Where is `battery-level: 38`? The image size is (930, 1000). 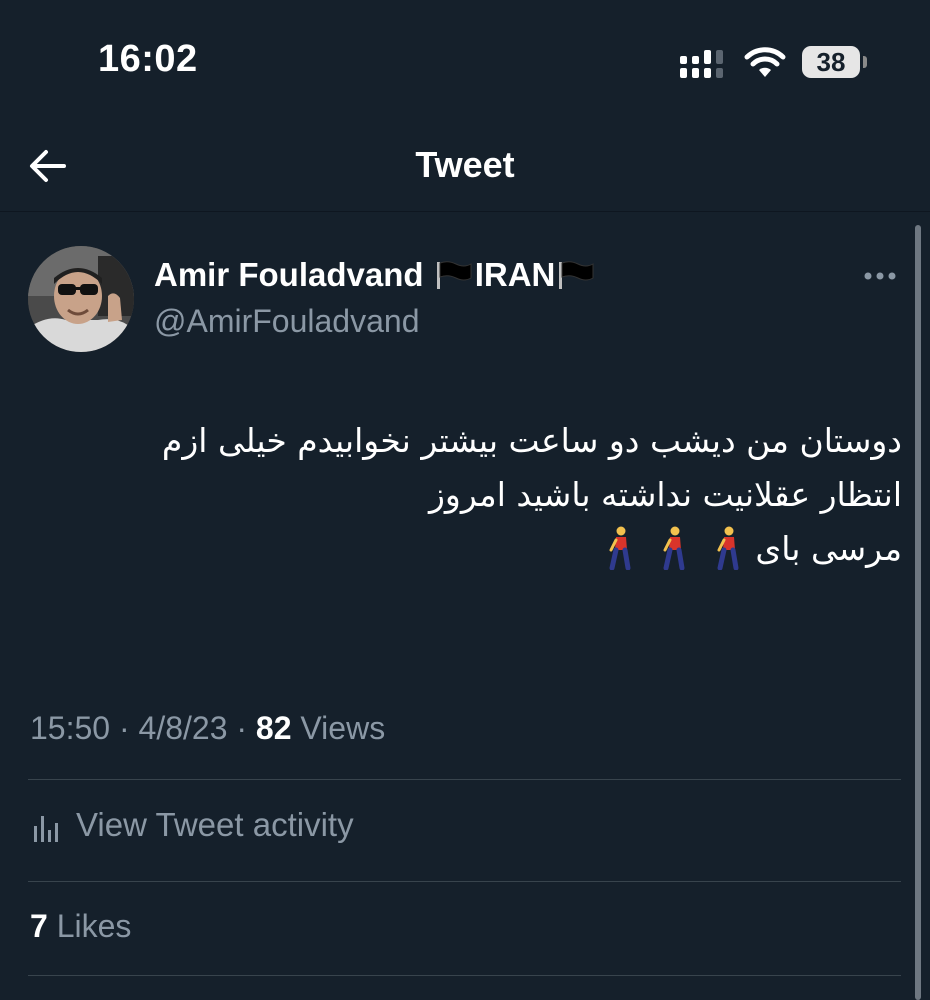 battery-level: 38 is located at coordinates (831, 62).